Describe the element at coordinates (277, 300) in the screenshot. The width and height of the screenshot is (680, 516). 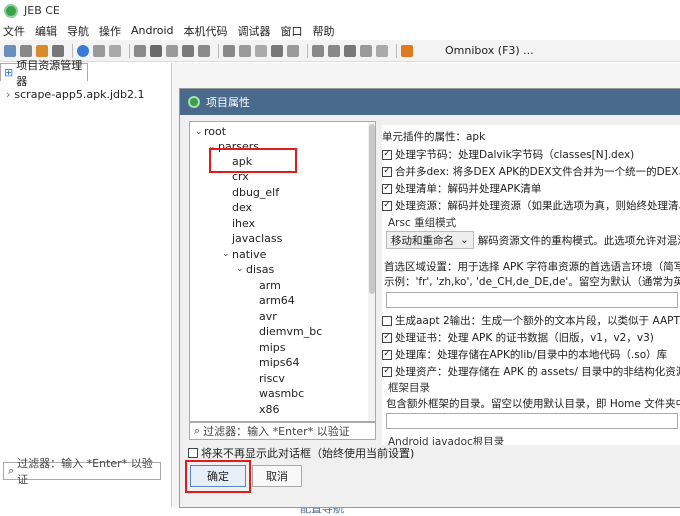
I see `tree-node-arm64: arm64` at that location.